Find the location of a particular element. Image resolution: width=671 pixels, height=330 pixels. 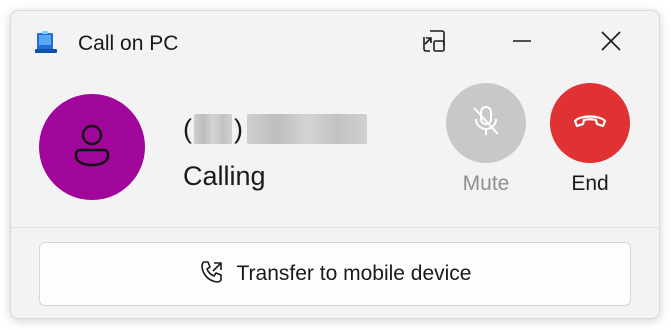

minimize-icon is located at coordinates (522, 43).